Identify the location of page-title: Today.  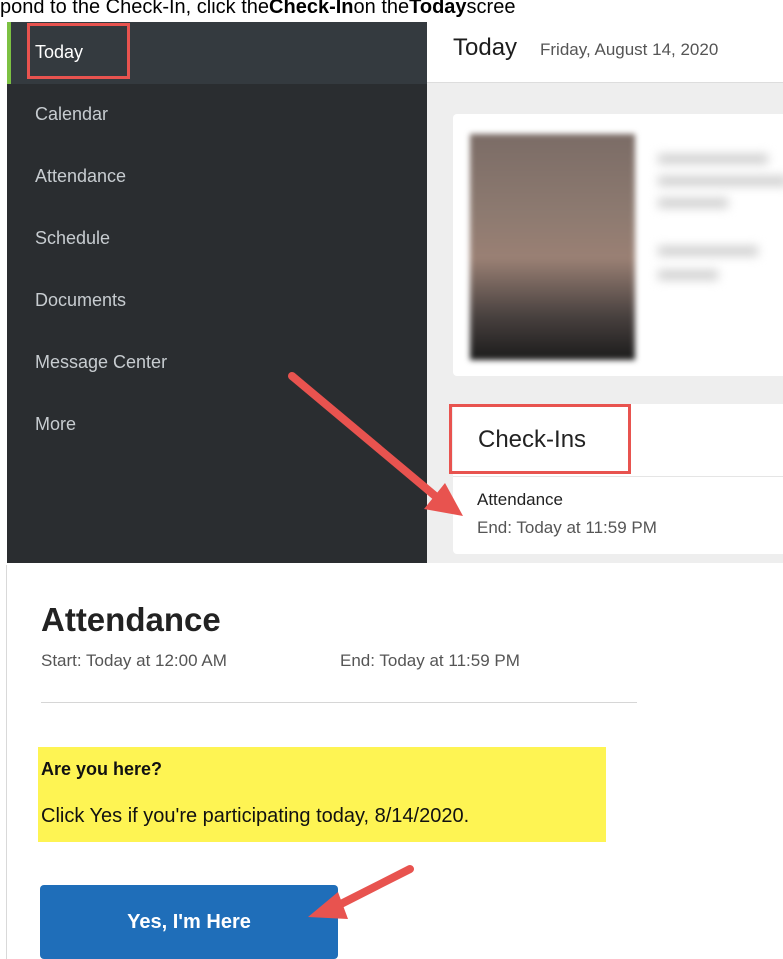
(485, 47).